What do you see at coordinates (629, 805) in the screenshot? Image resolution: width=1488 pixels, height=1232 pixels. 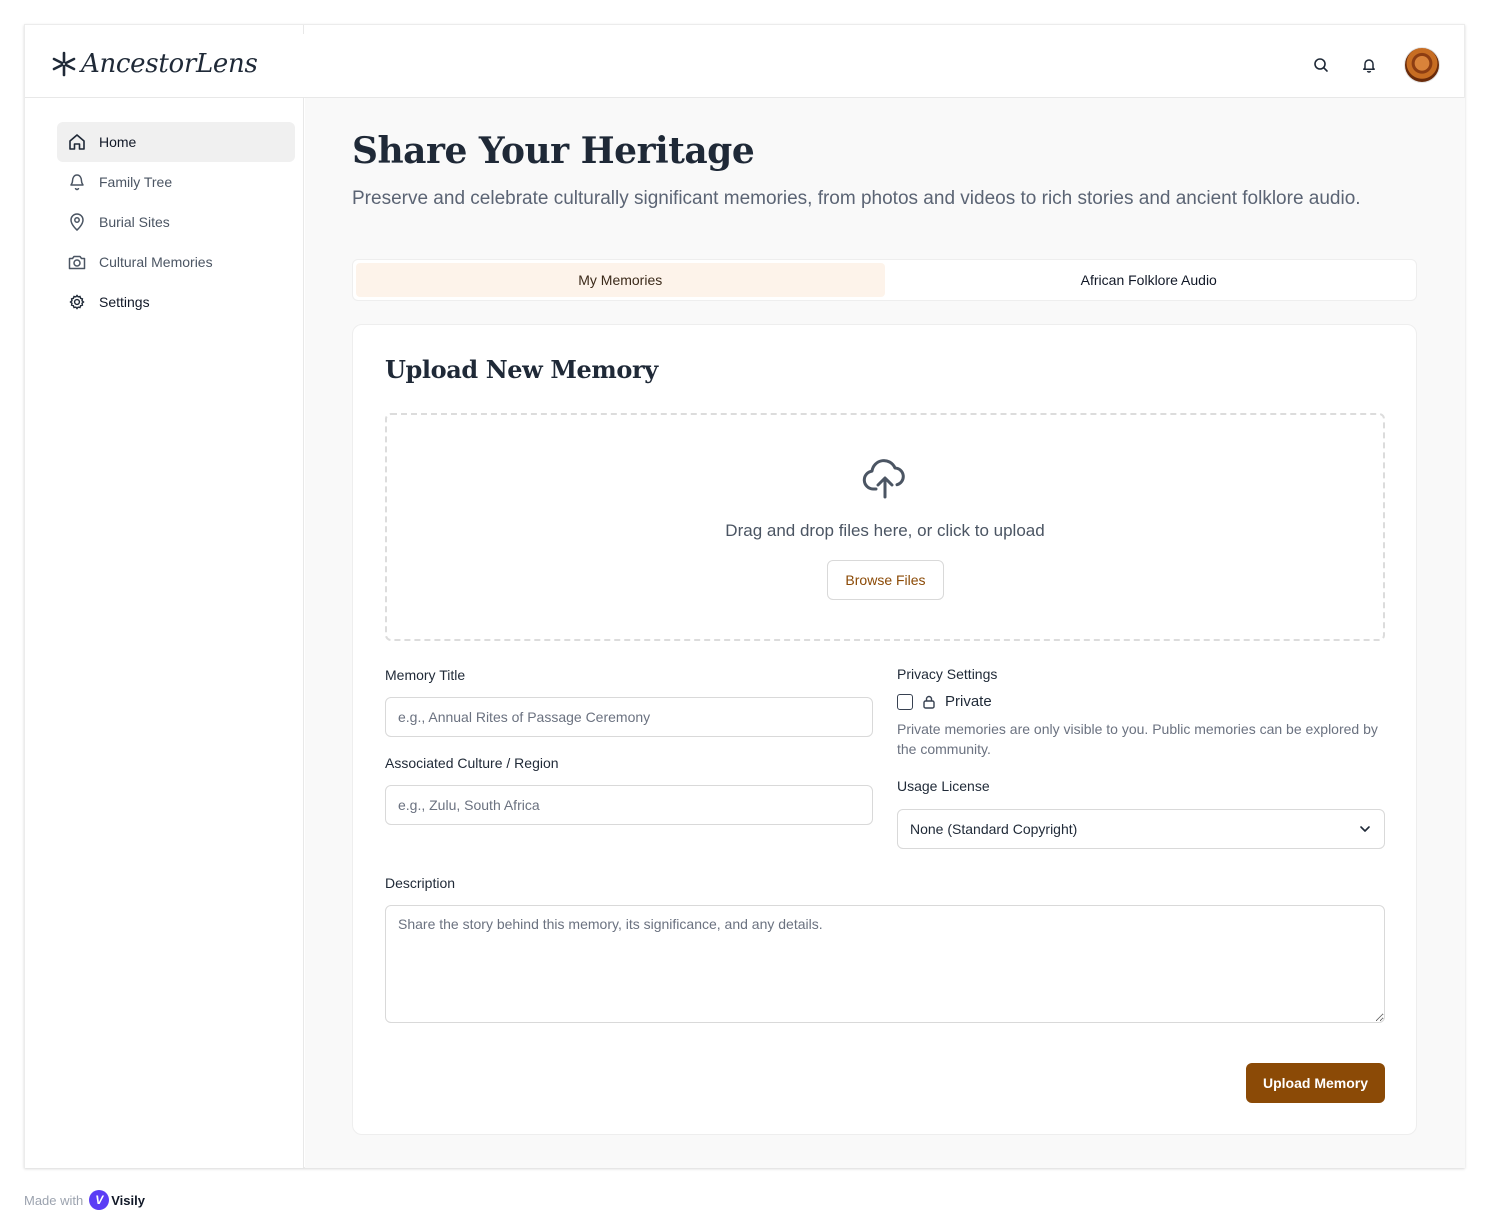 I see `culture-region-input` at bounding box center [629, 805].